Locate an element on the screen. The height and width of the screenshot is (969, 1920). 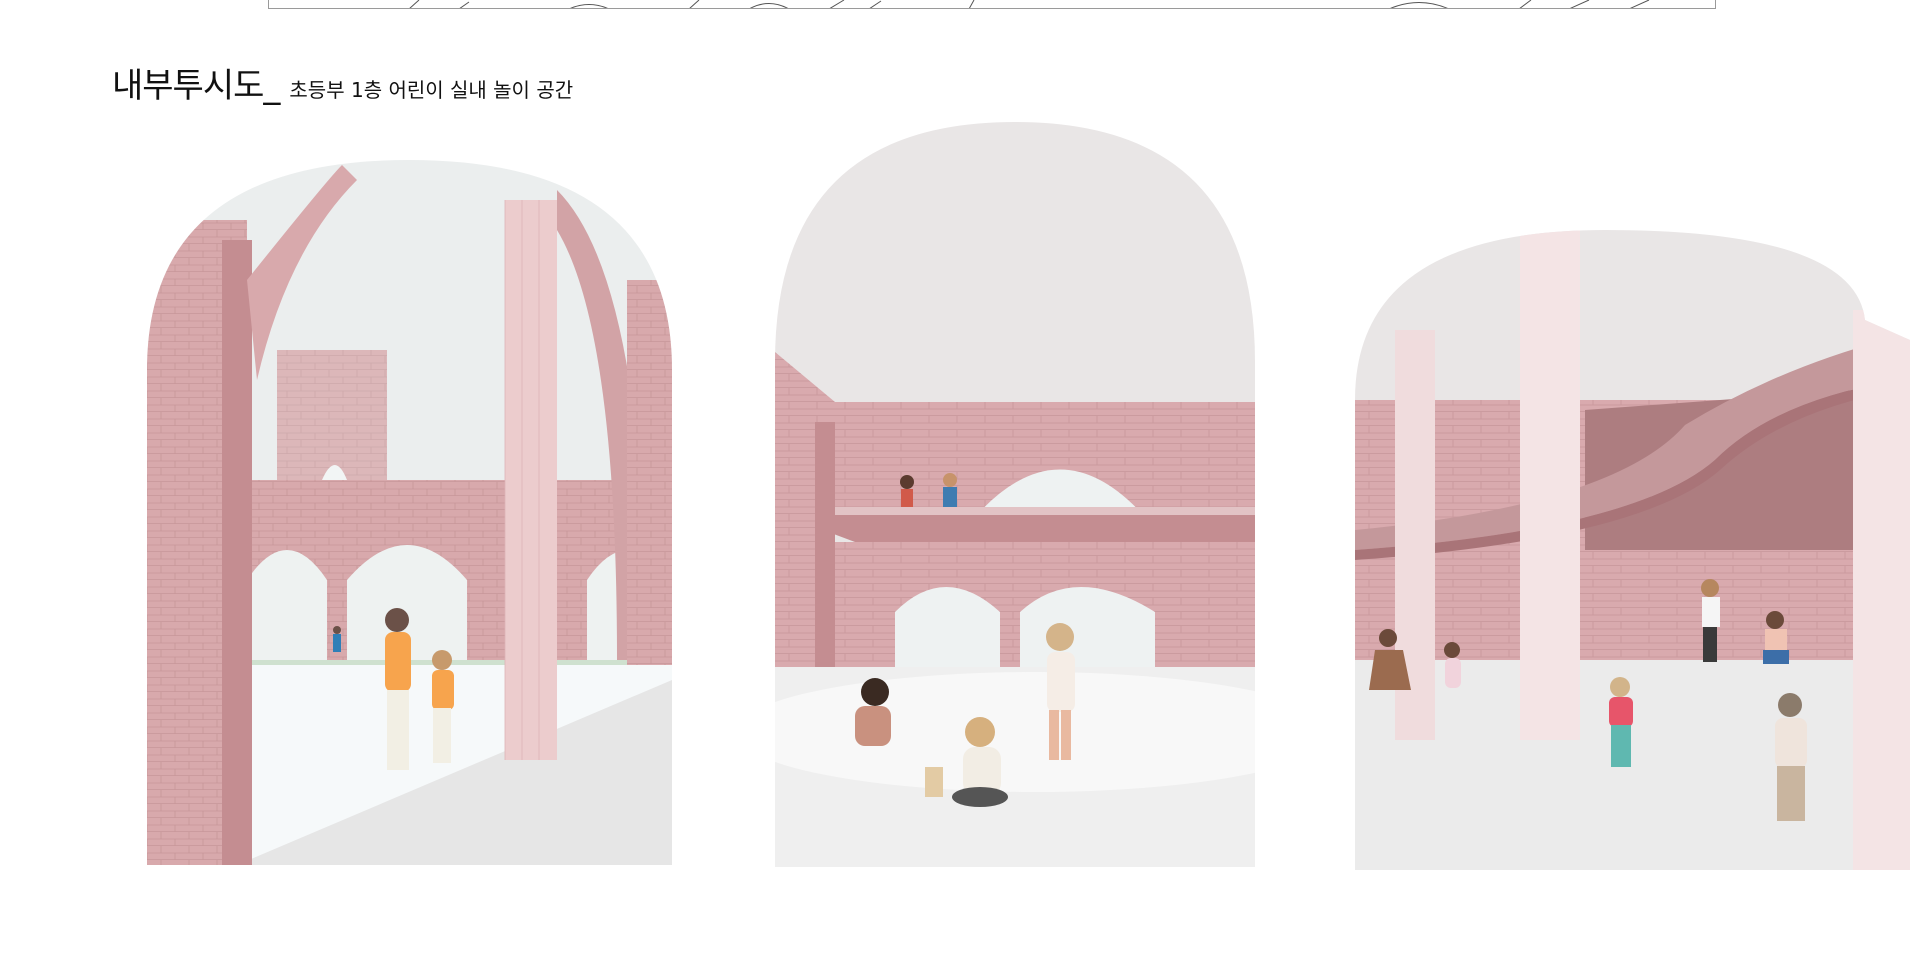
page-heading: 내부투시도_ 초등부 1층 어린이 실내 놀이 공간 is located at coordinates (342, 82).